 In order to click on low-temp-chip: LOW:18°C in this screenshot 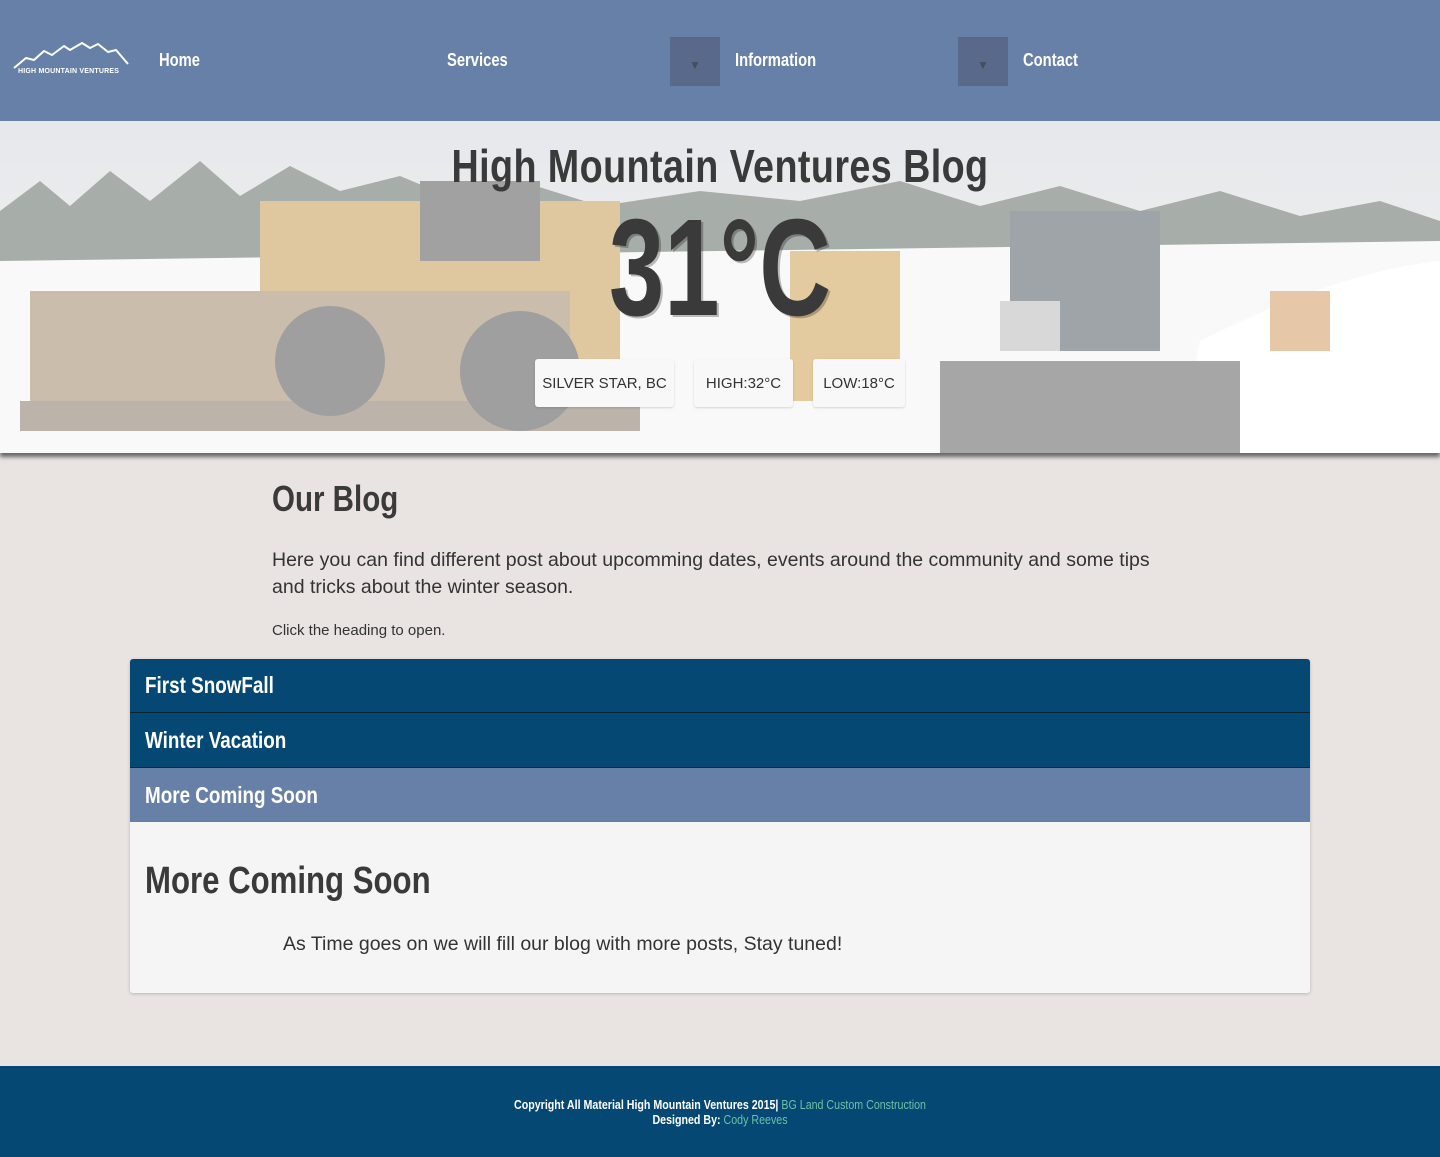, I will do `click(859, 383)`.